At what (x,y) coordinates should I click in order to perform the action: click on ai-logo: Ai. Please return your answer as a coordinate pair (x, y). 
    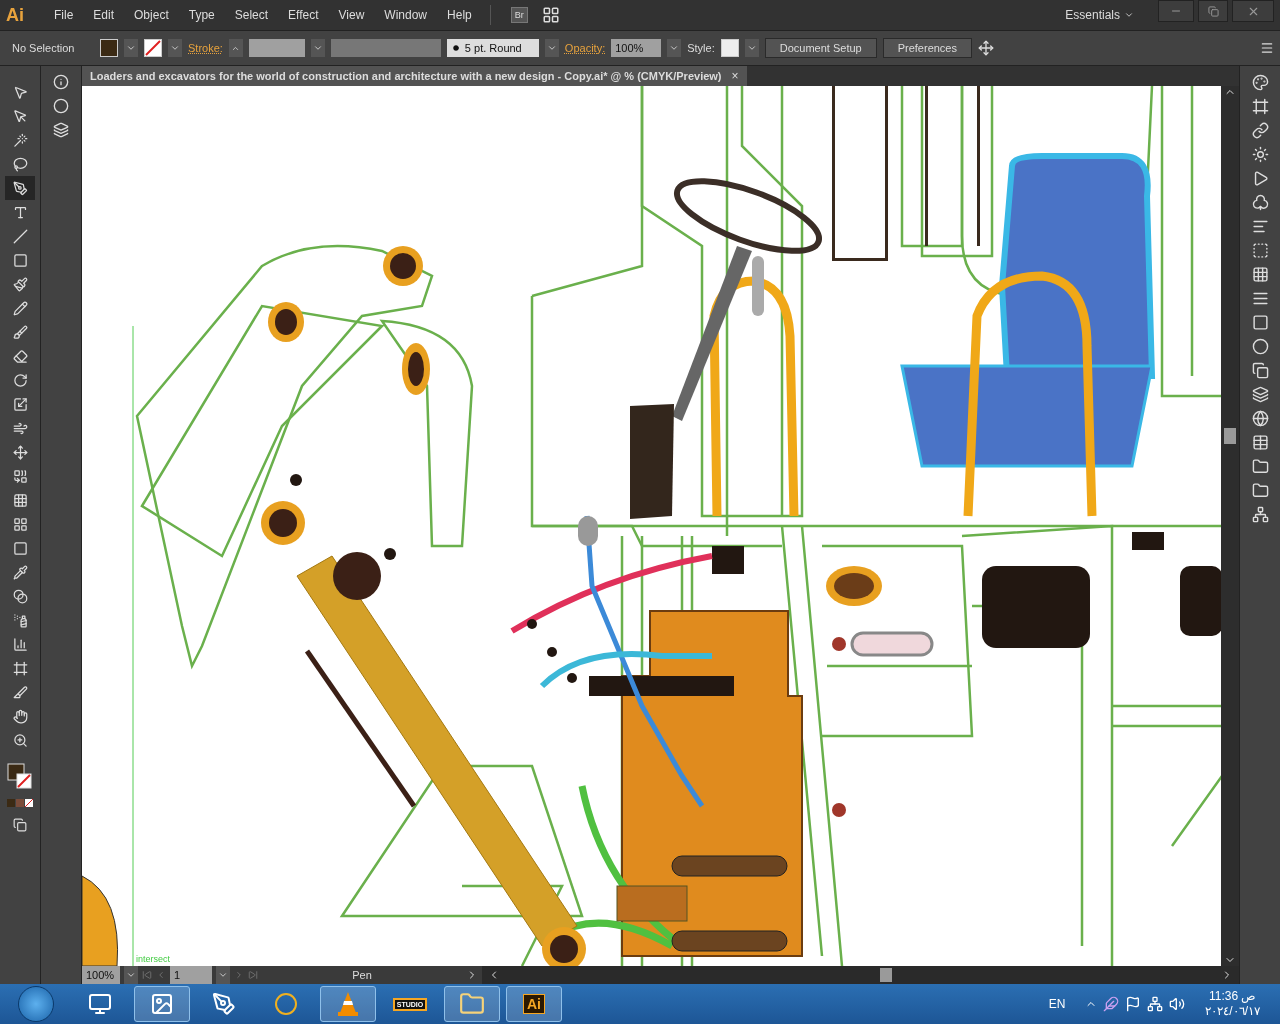
    Looking at the image, I should click on (534, 1004).